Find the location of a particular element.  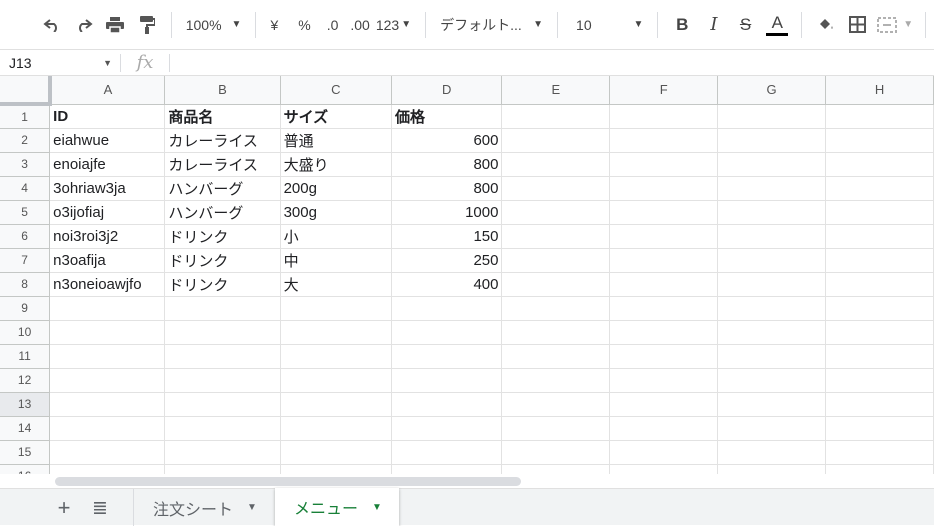

strikethrough-button: S is located at coordinates (746, 25).